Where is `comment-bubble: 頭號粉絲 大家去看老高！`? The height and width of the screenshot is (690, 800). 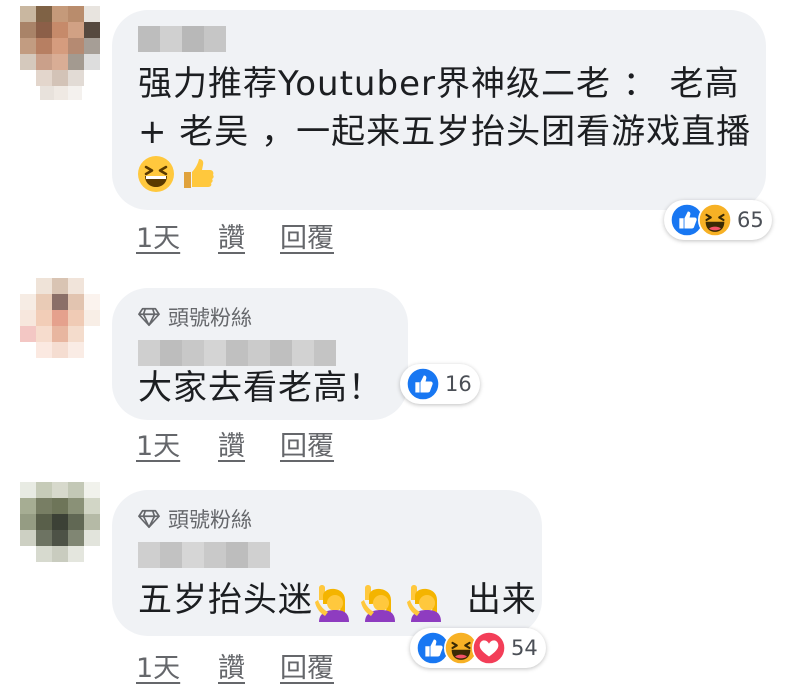 comment-bubble: 頭號粉絲 大家去看老高！ is located at coordinates (260, 354).